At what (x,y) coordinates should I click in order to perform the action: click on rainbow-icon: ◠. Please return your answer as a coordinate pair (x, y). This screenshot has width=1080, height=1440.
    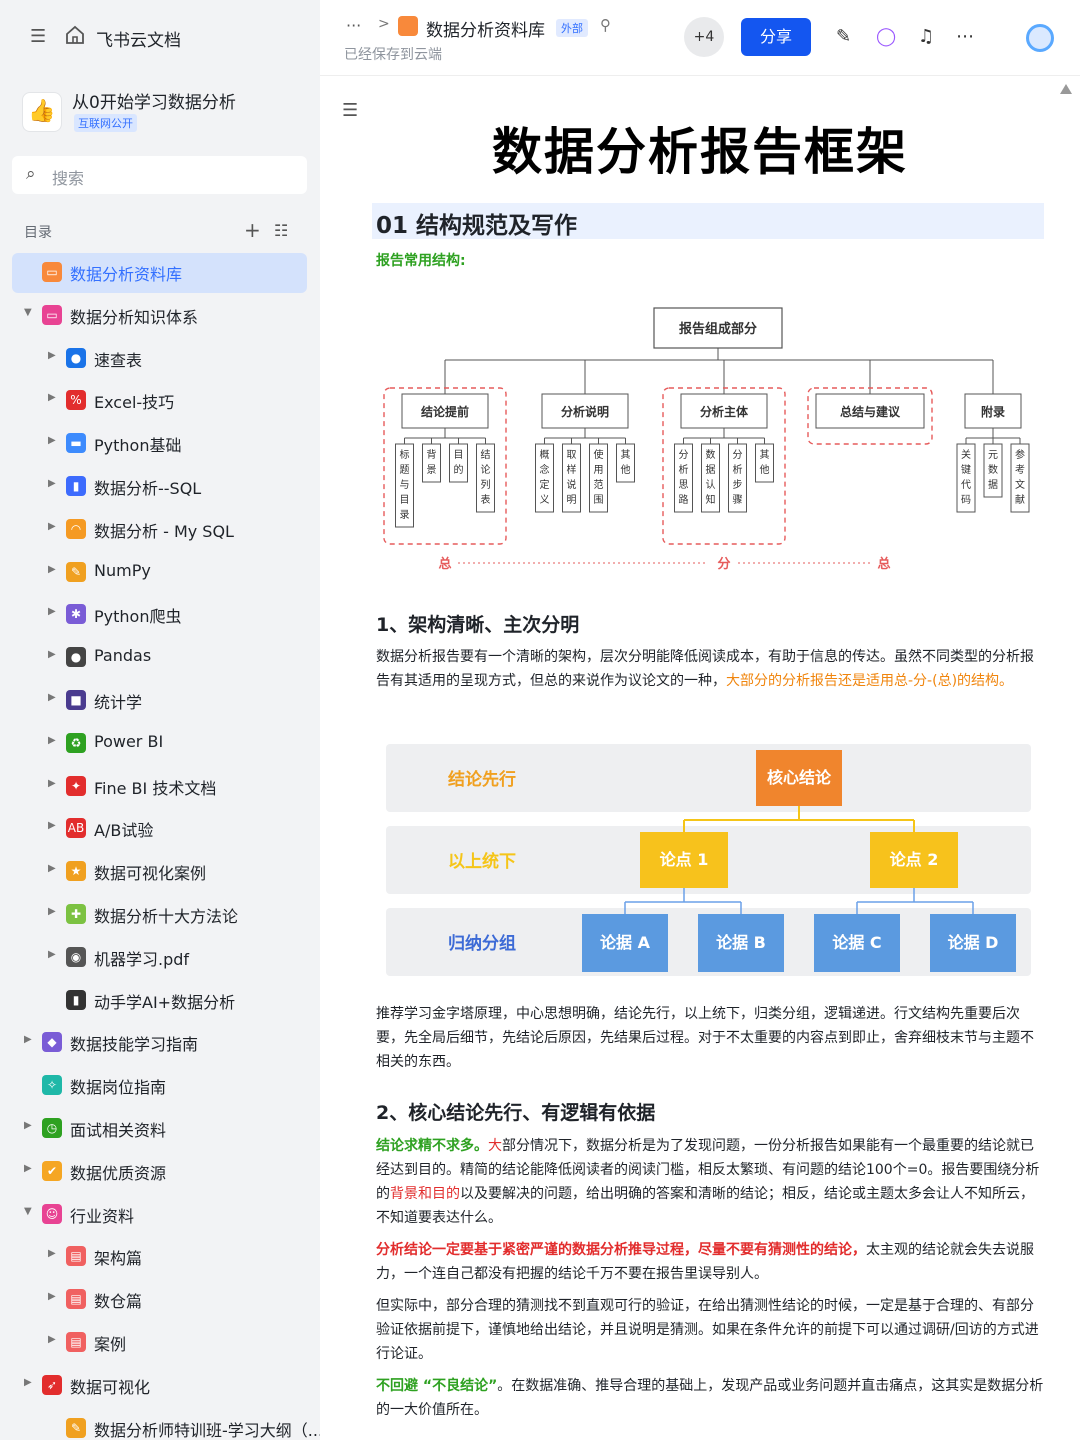
    Looking at the image, I should click on (76, 528).